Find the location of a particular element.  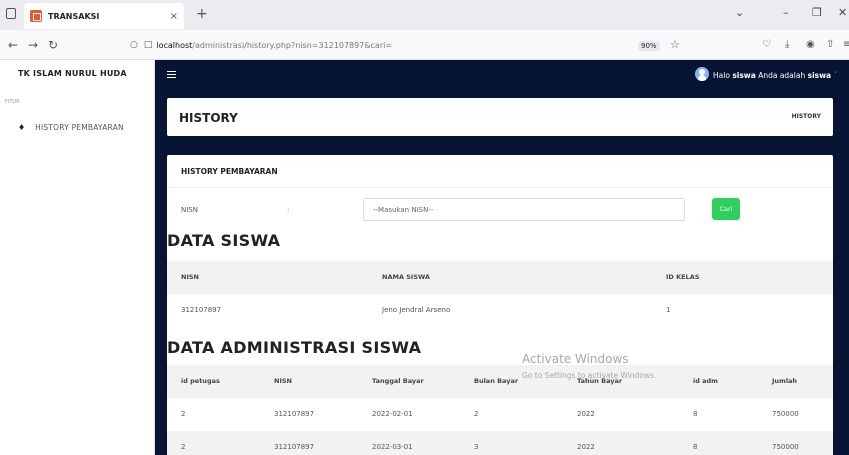

activation-watermark-subtitle: Go to Settings to activate Windows. is located at coordinates (589, 375).